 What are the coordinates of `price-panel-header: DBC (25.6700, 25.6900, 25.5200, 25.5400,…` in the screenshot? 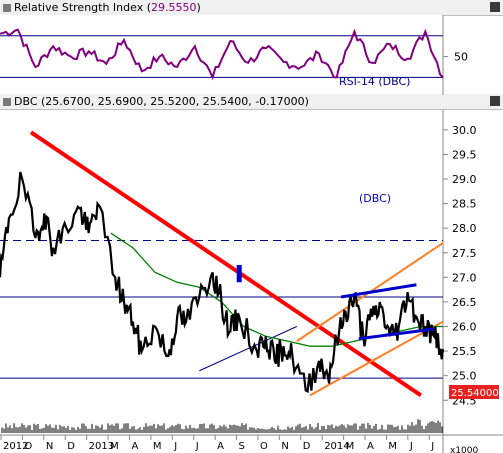 It's located at (251, 102).